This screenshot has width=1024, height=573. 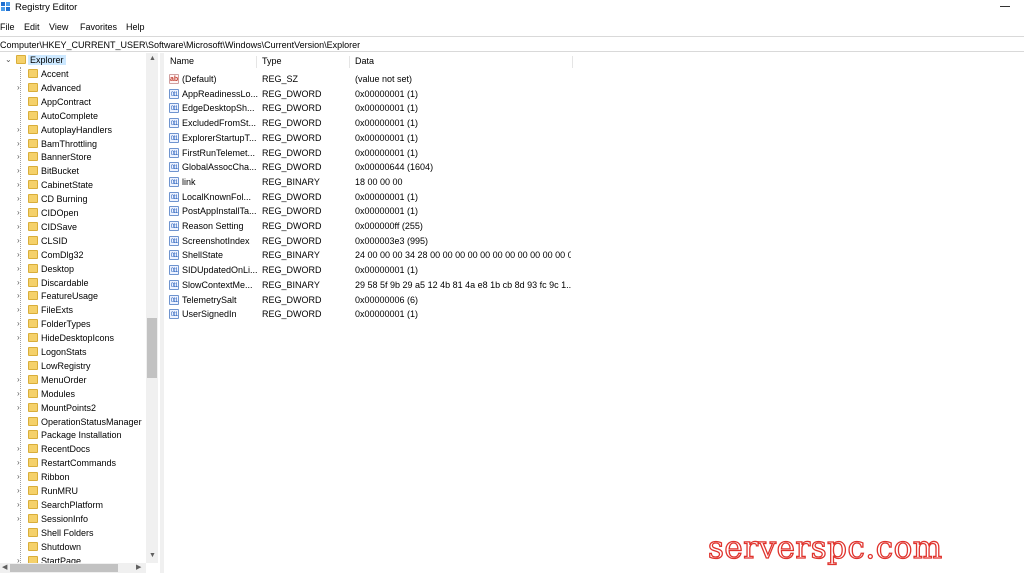 I want to click on tree-item: › CabinetState, so click(x=73, y=185).